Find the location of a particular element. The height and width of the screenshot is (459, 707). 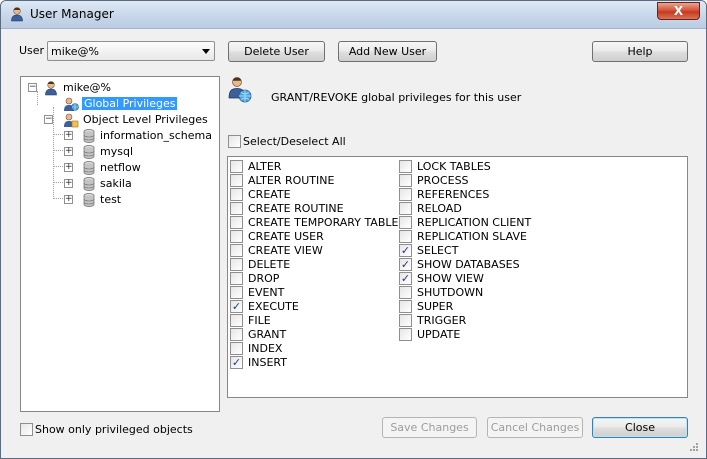

privilege-label: FILE is located at coordinates (259, 320).